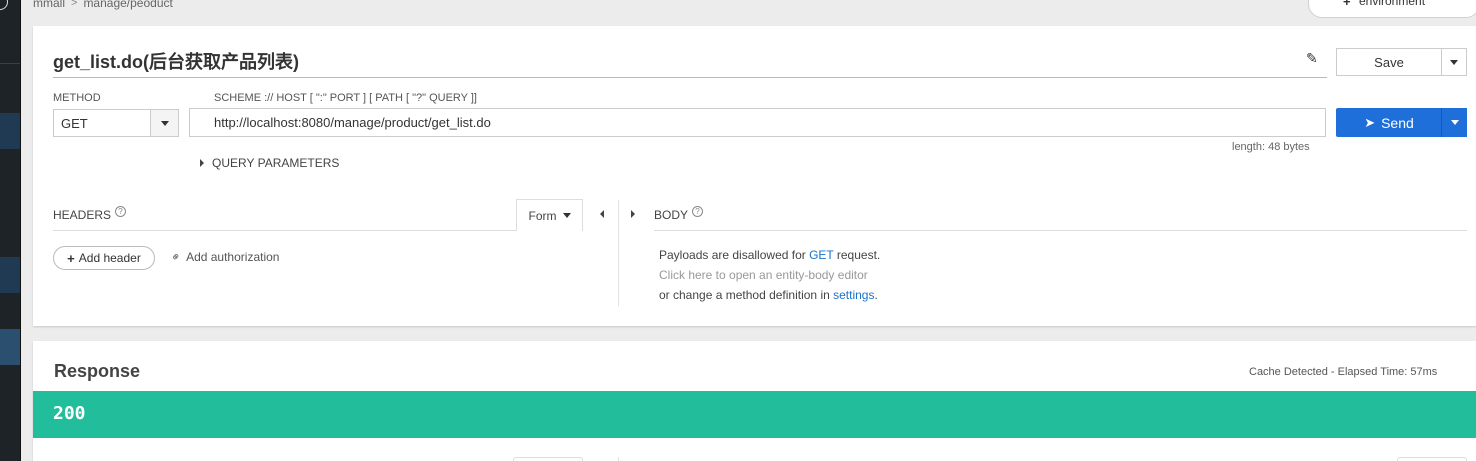  I want to click on body-text: Payloads are disallowed for, so click(734, 255).